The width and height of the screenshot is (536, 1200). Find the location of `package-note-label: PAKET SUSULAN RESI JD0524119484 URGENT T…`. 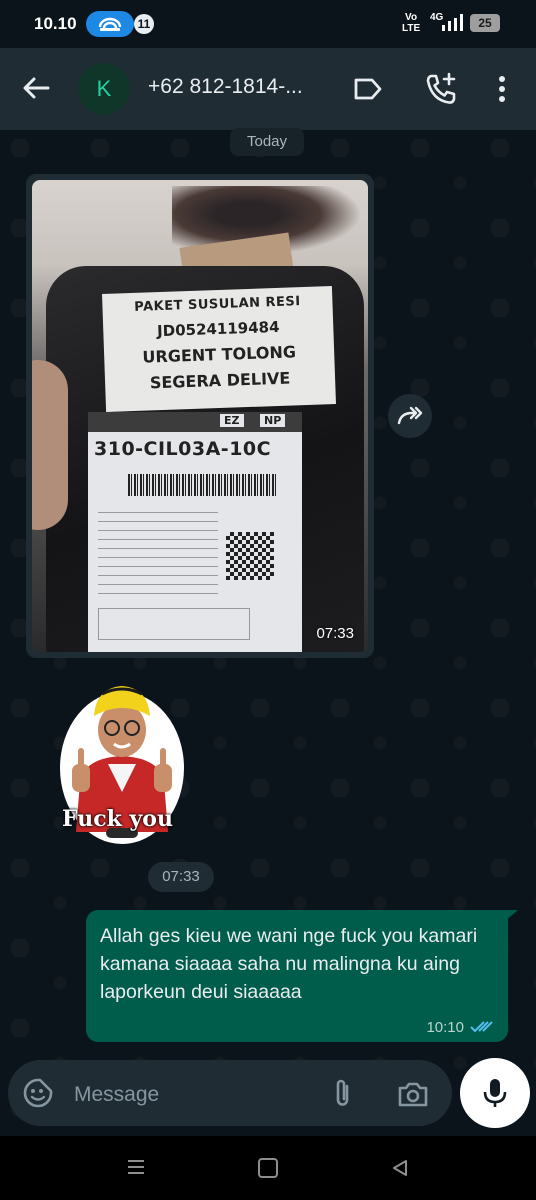

package-note-label: PAKET SUSULAN RESI JD0524119484 URGENT T… is located at coordinates (219, 349).